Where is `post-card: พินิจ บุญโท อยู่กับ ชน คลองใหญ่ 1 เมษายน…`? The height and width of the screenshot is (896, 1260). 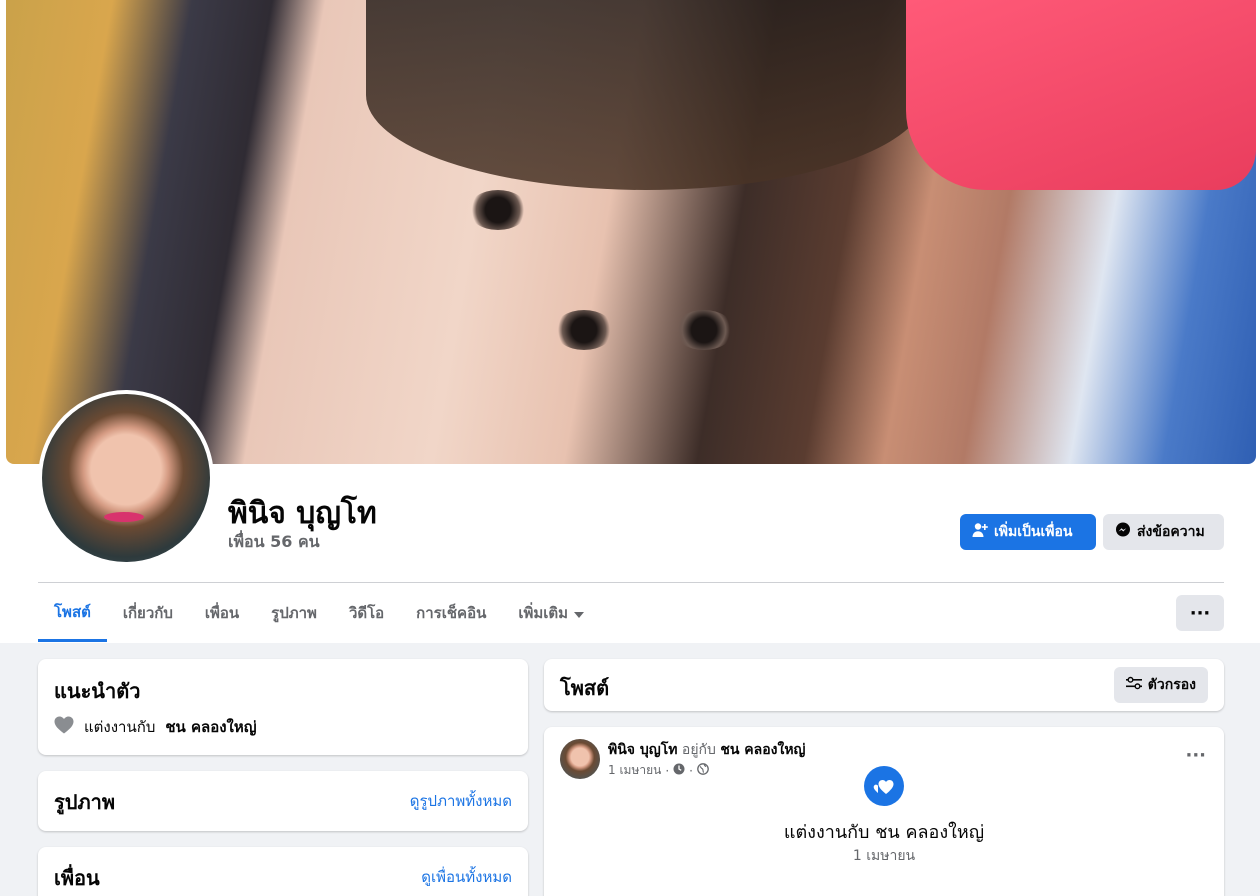
post-card: พินิจ บุญโท อยู่กับ ชน คลองใหญ่ 1 เมษายน… is located at coordinates (884, 811).